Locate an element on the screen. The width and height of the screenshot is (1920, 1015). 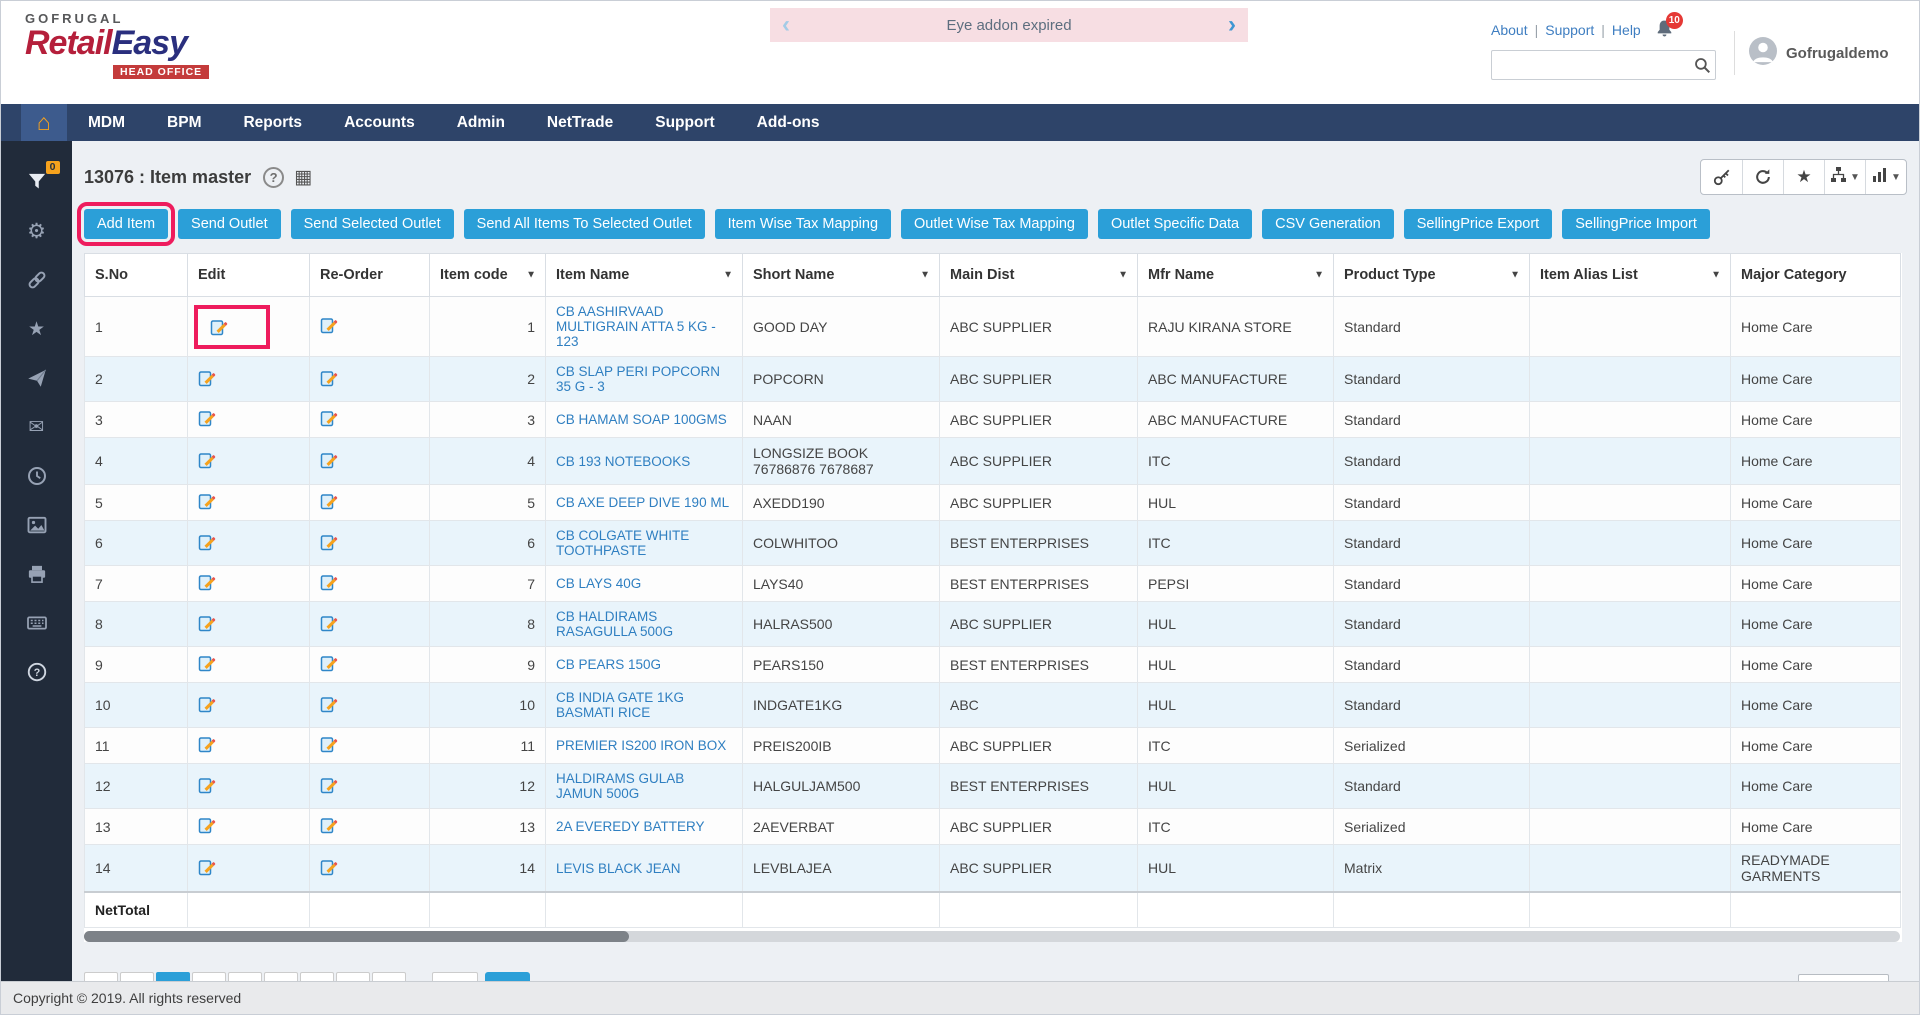
item-name-link: CB 193 NOTEBOOKS is located at coordinates (623, 461).